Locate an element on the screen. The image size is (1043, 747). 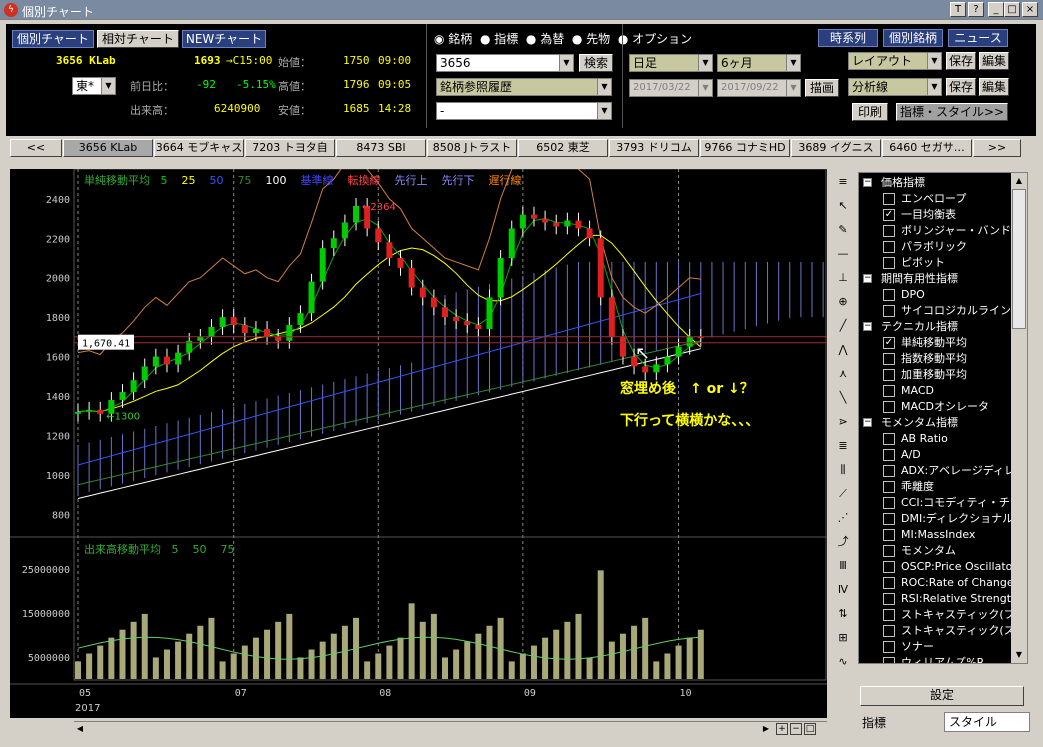
vline-icon: ⊥ is located at coordinates (843, 278).